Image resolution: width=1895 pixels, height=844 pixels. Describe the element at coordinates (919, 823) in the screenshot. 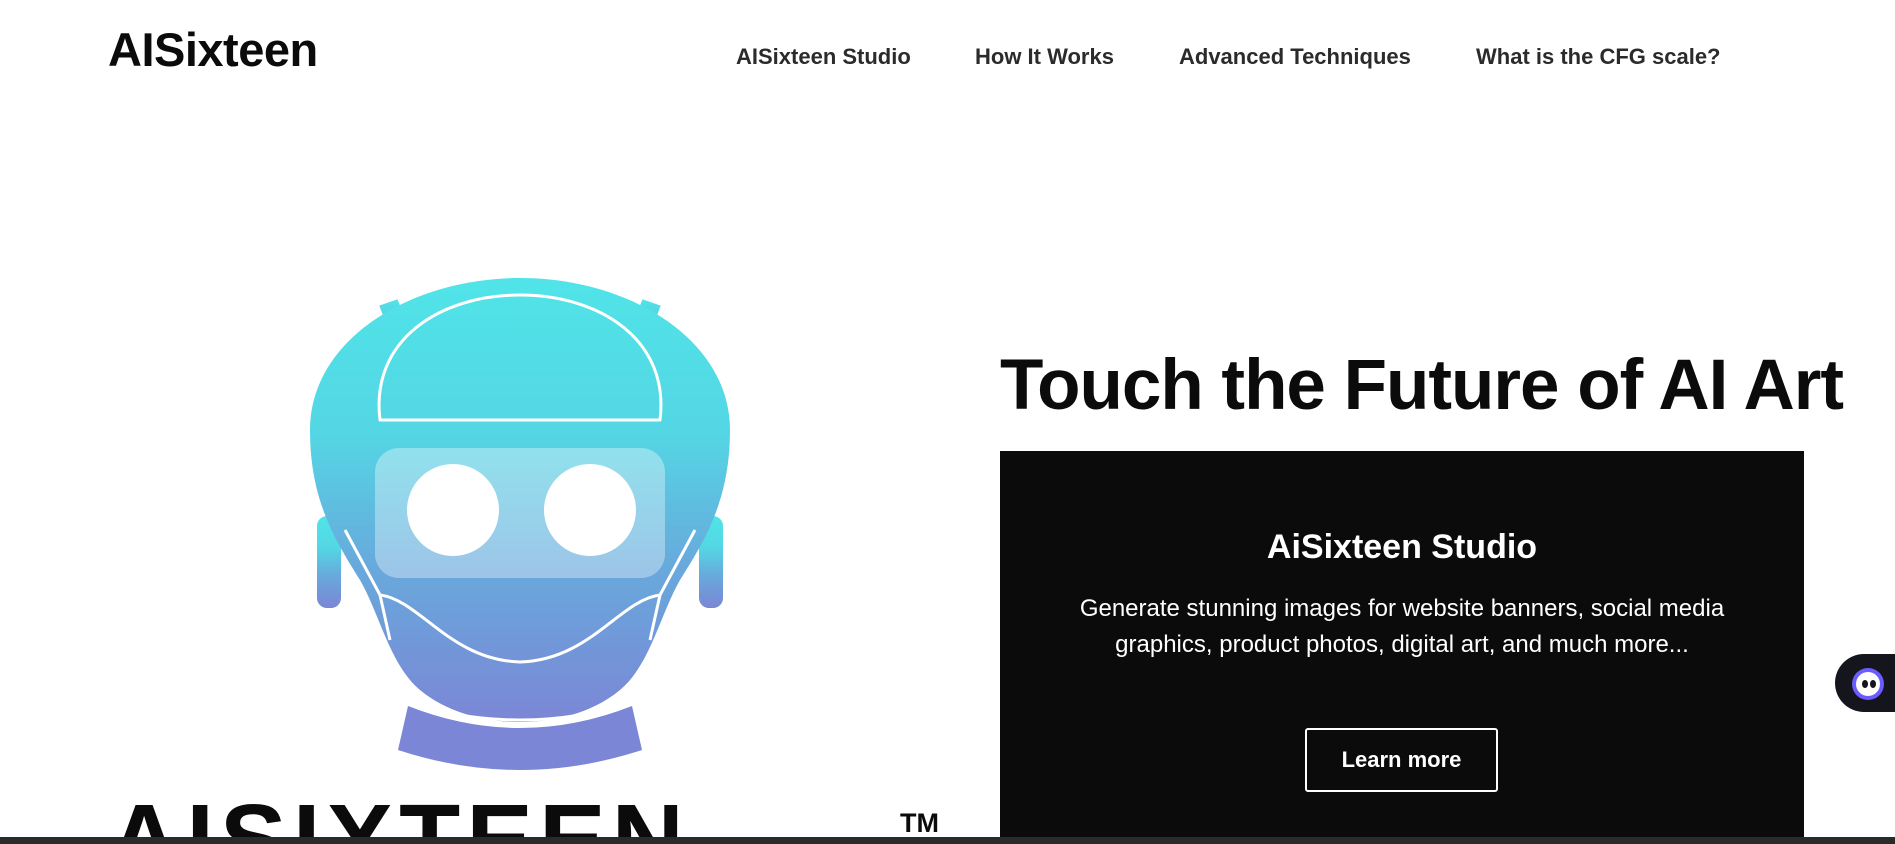

I see `trademark-symbol: TM` at that location.